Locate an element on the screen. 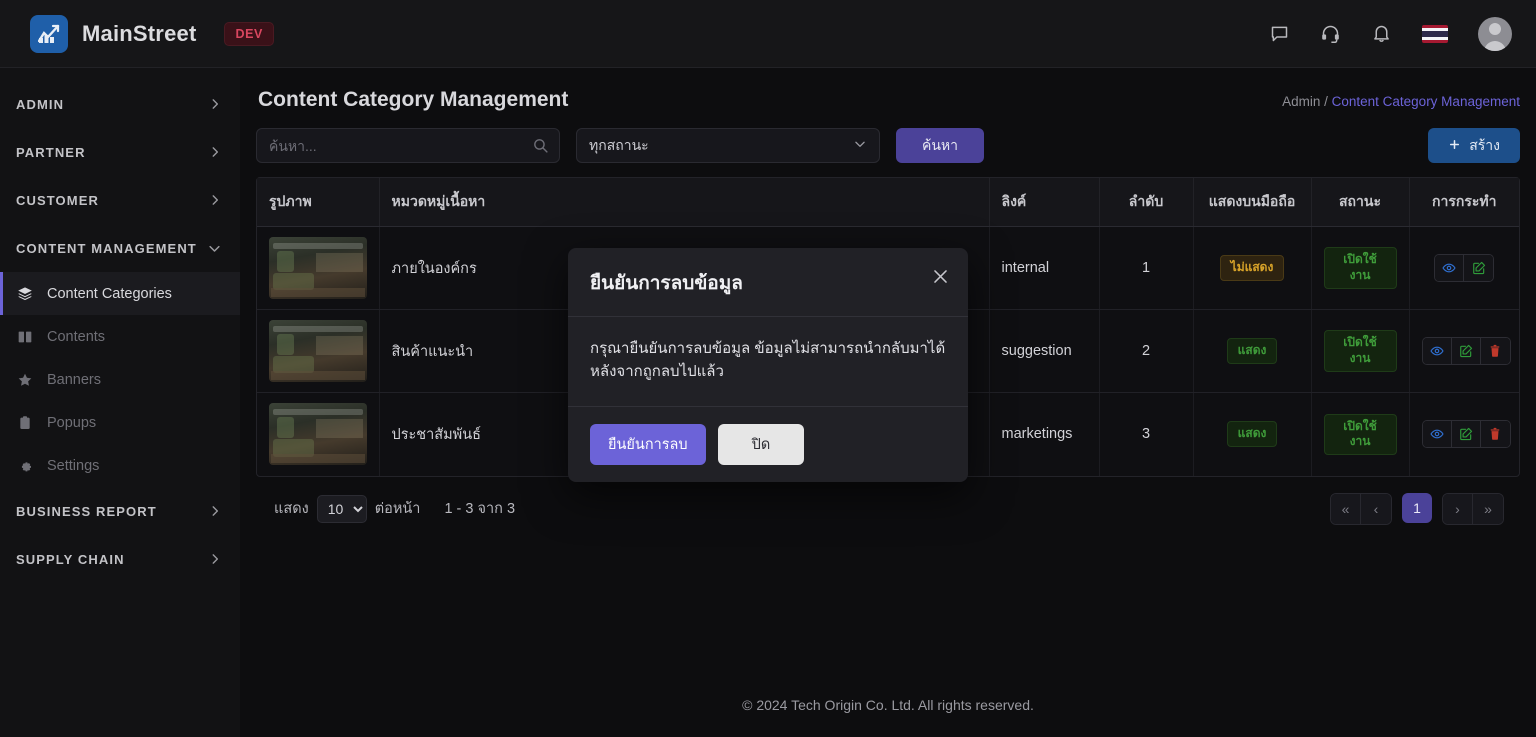 The width and height of the screenshot is (1536, 737). create-button: สร้าง is located at coordinates (1474, 145).